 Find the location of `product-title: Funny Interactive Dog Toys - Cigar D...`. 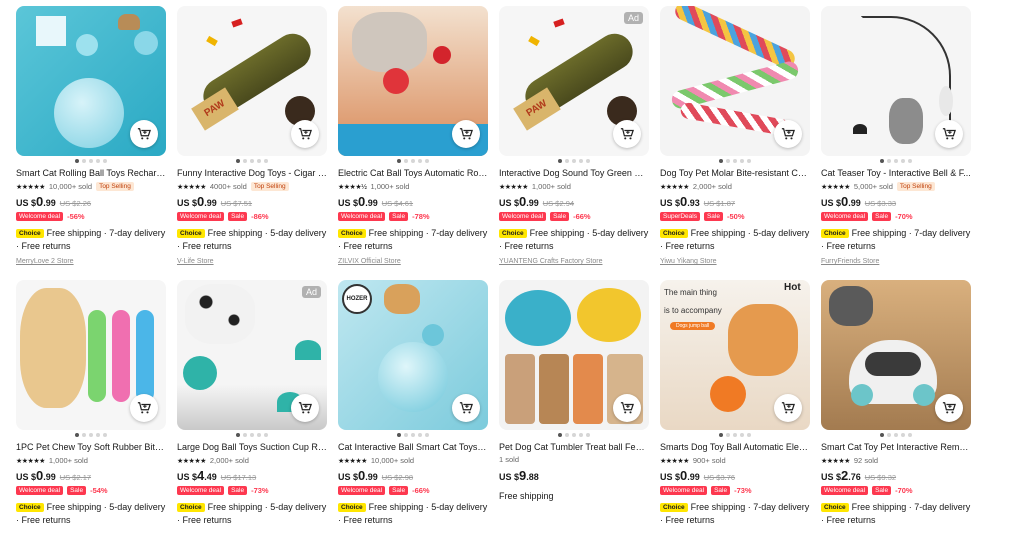

product-title: Funny Interactive Dog Toys - Cigar D... is located at coordinates (252, 173).